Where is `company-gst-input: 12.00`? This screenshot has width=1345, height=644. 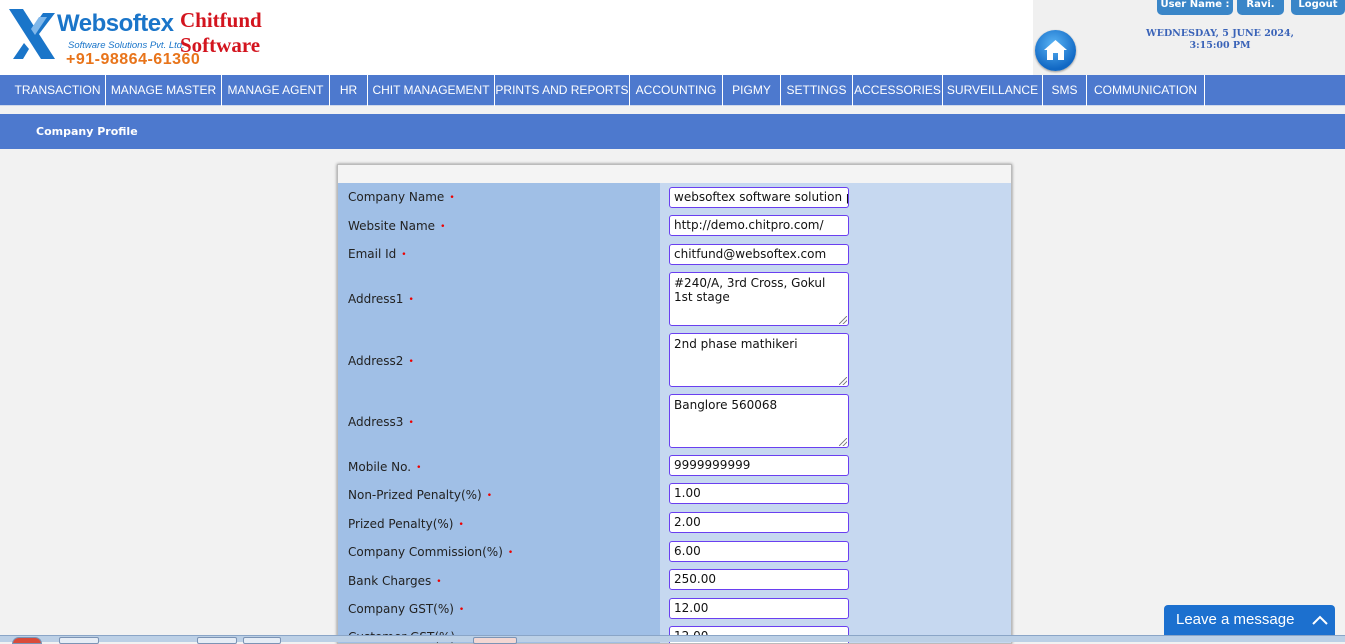
company-gst-input: 12.00 is located at coordinates (759, 608).